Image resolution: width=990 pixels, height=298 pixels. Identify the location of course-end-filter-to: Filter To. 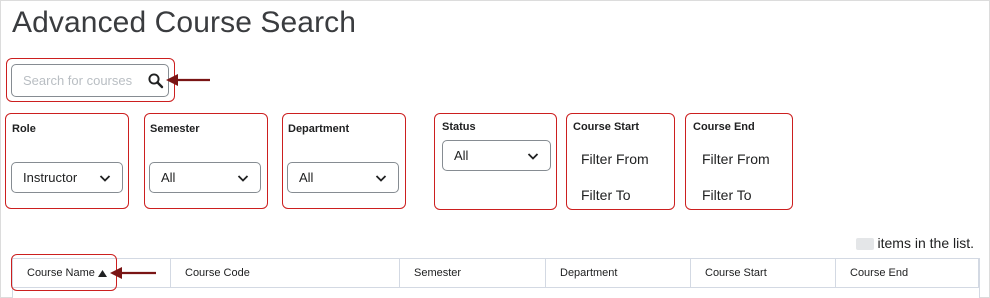
(727, 195).